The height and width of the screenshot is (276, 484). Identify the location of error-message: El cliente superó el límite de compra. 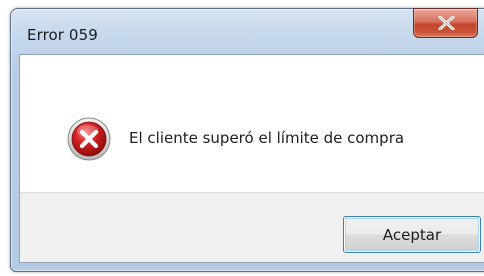
(267, 138).